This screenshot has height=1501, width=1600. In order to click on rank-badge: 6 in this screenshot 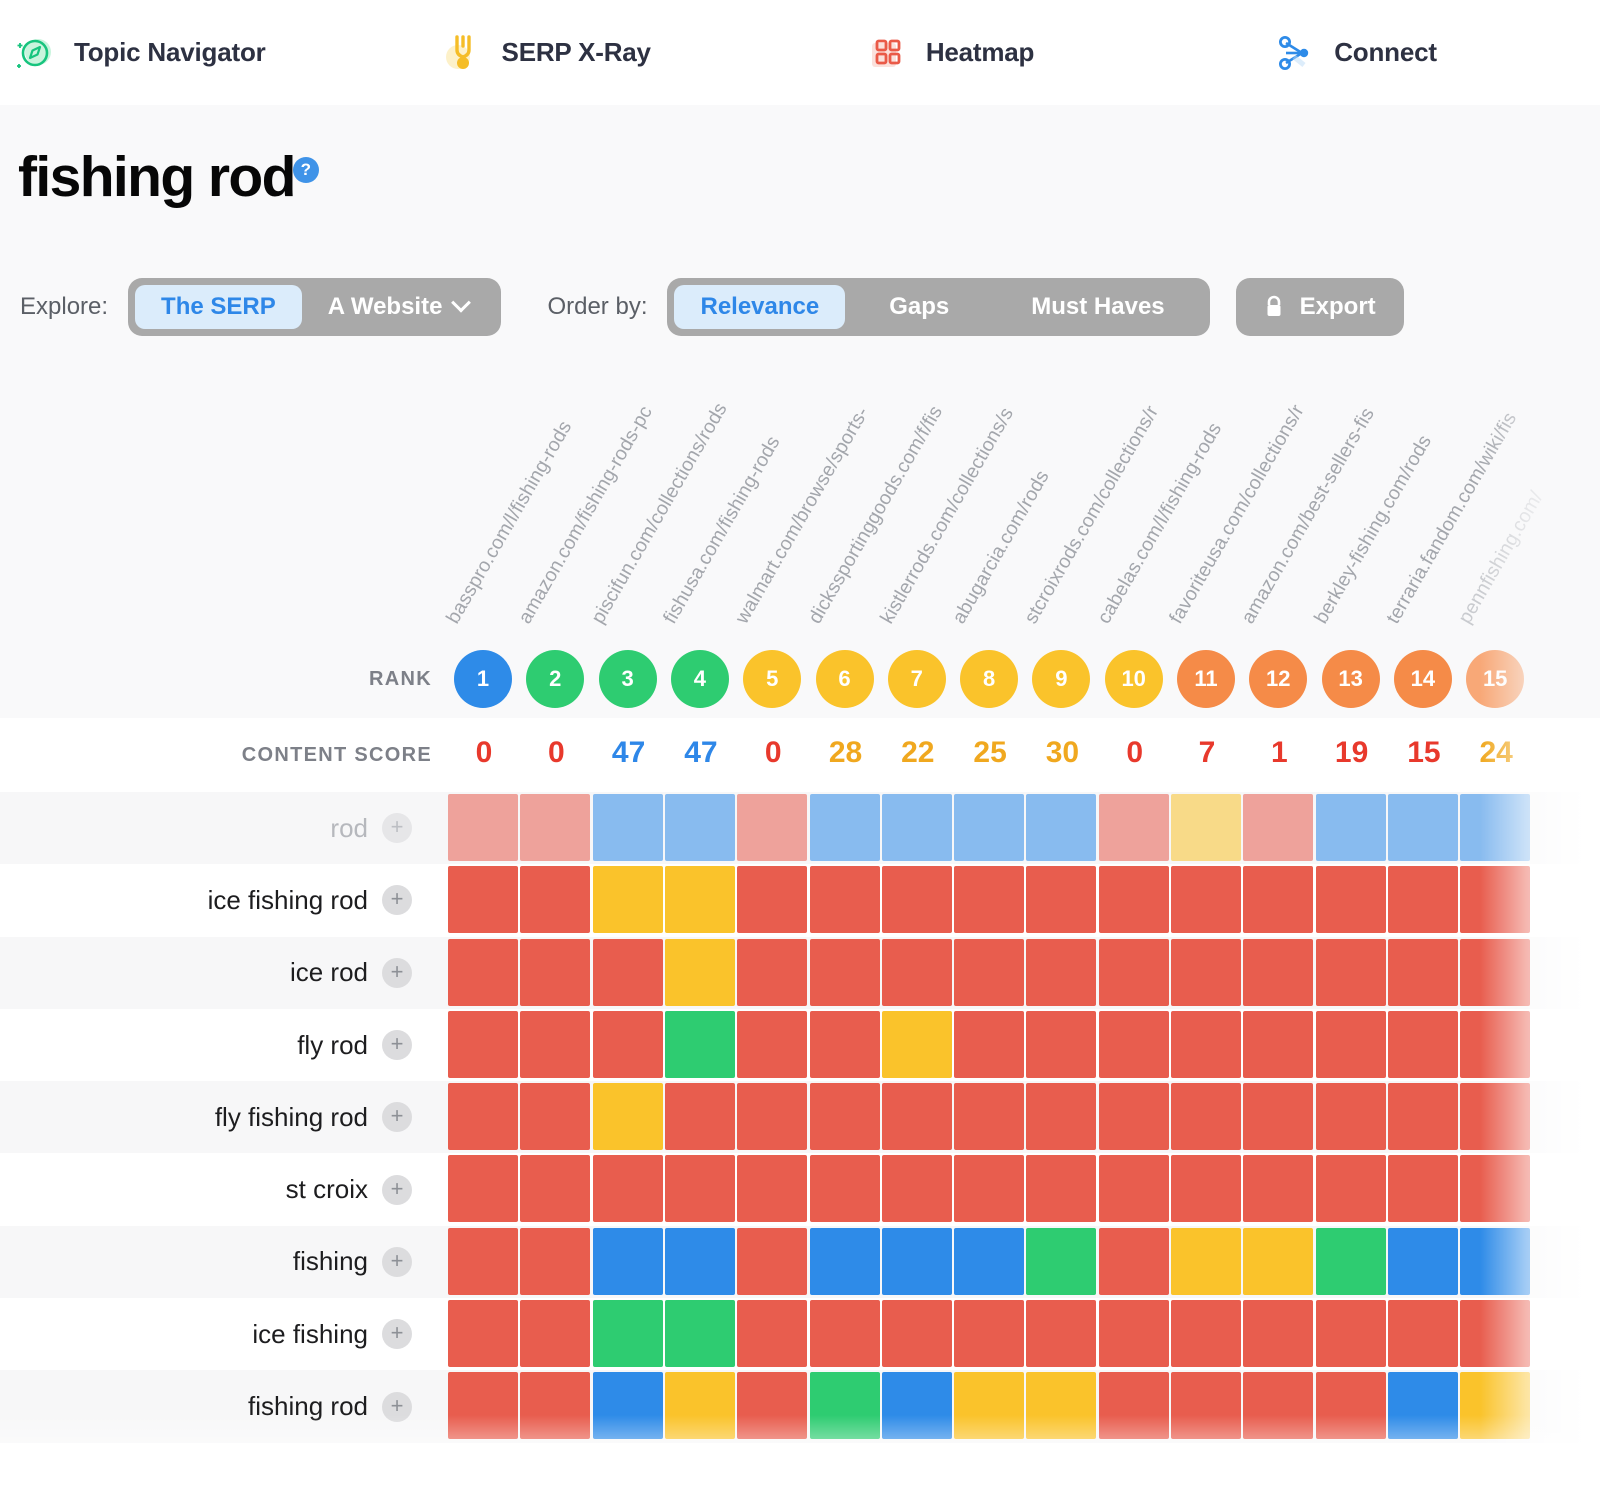, I will do `click(844, 679)`.